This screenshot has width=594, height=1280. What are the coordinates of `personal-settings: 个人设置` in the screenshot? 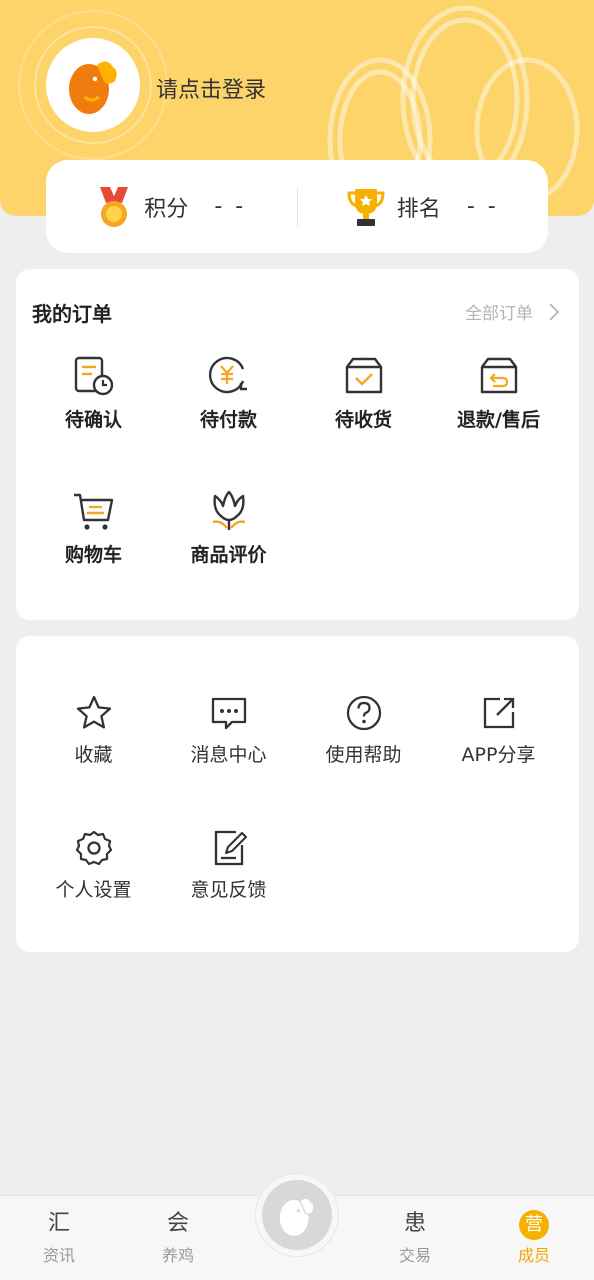 It's located at (93, 865).